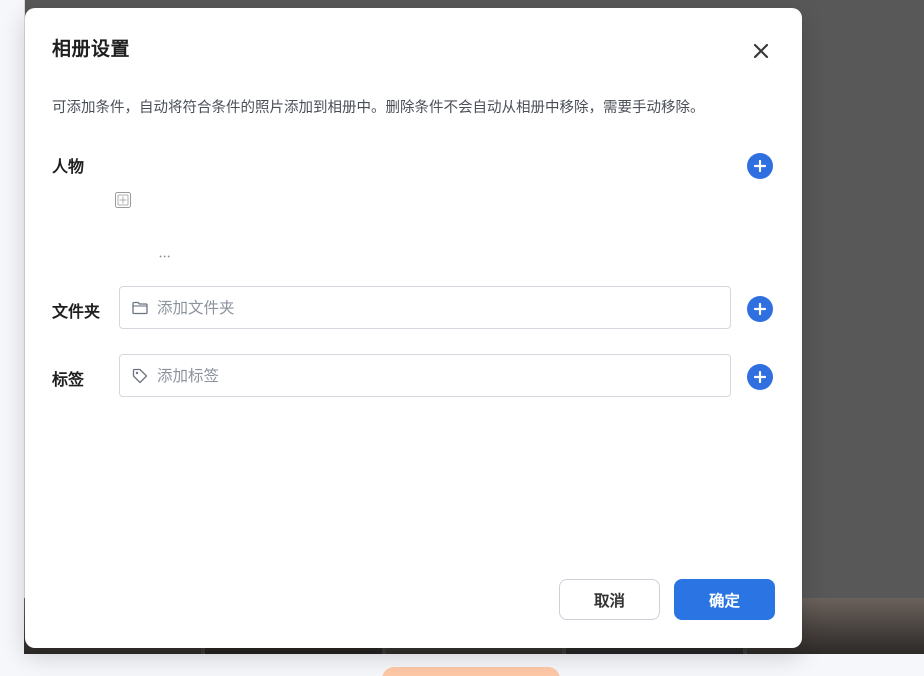 The width and height of the screenshot is (924, 676). I want to click on folder-label: 文件夹, so click(76, 311).